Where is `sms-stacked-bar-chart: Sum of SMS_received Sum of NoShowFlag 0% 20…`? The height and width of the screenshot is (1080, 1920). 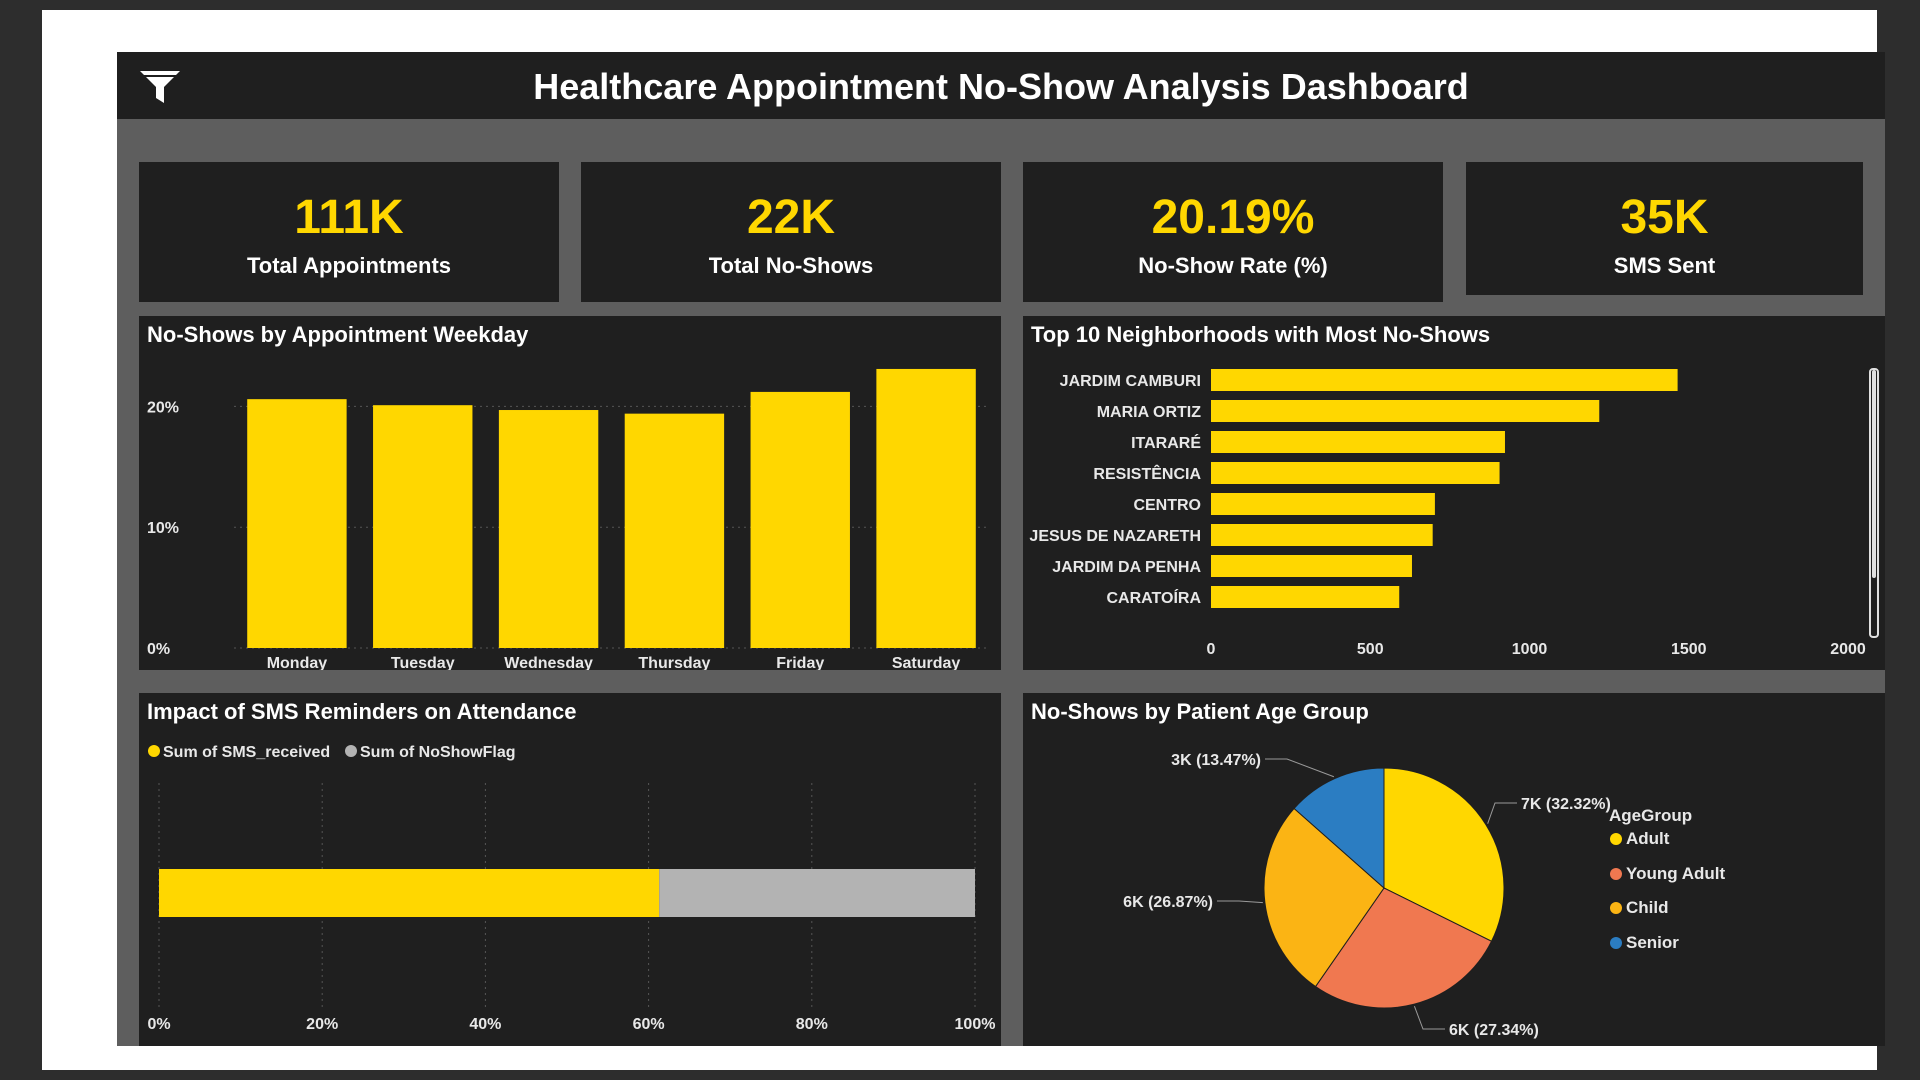
sms-stacked-bar-chart: Sum of SMS_received Sum of NoShowFlag 0% 20… is located at coordinates (571, 888).